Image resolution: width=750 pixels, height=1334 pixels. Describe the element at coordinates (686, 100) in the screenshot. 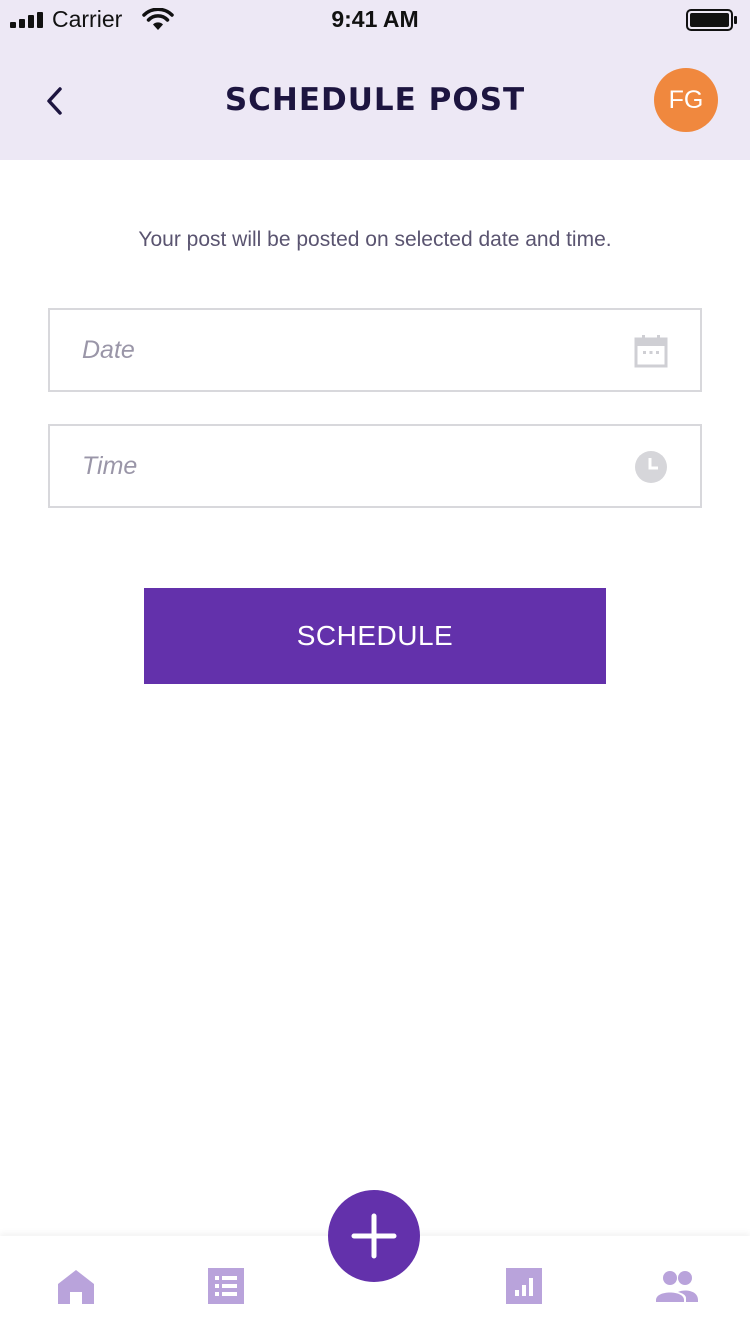

I see `avatar: FG` at that location.